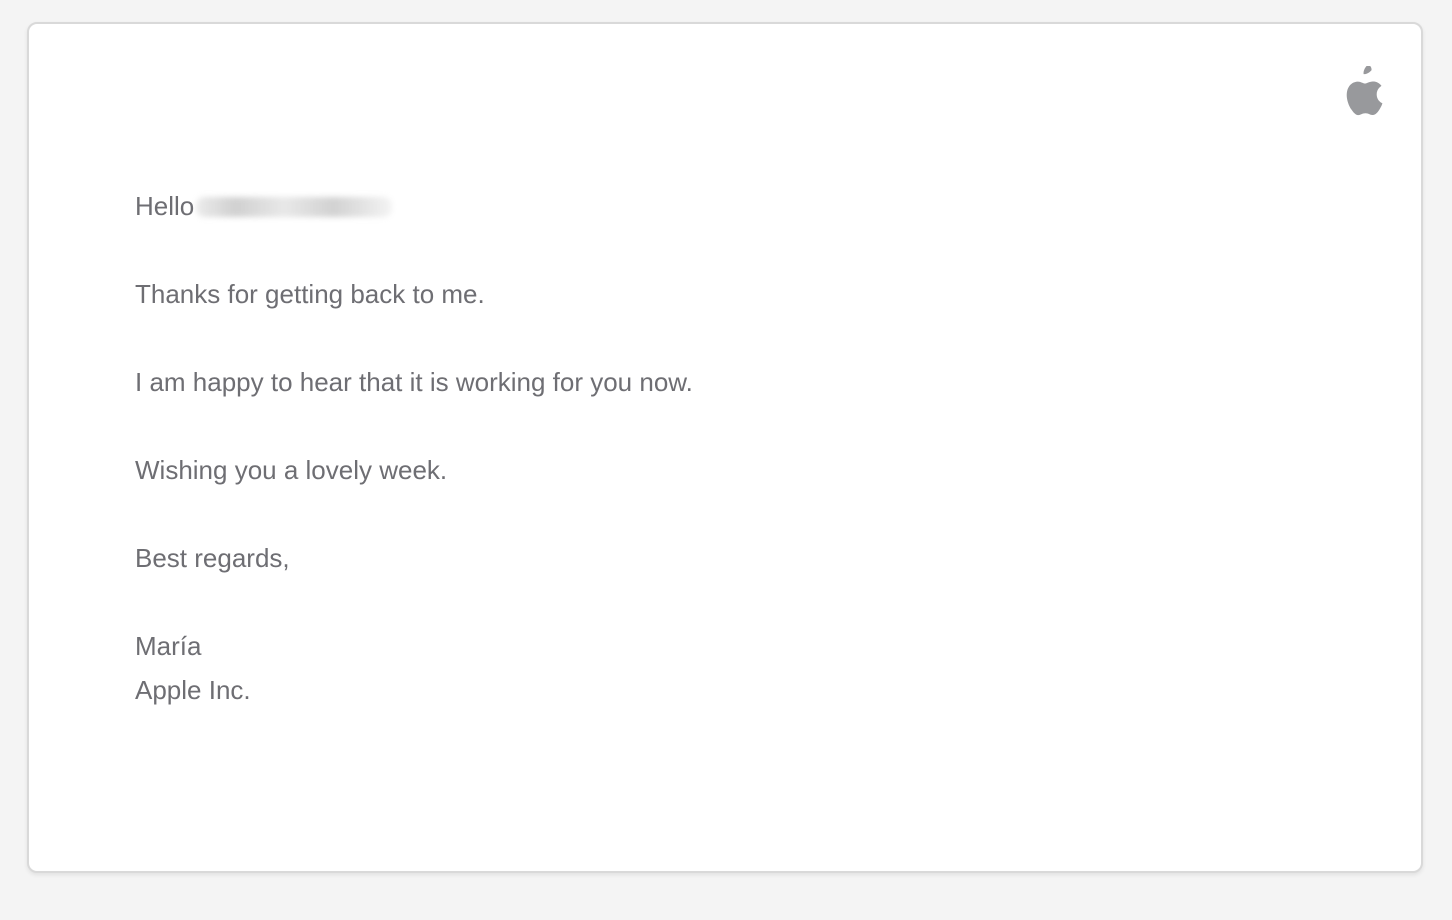  Describe the element at coordinates (310, 294) in the screenshot. I see `body-paragraph: Thanks for getting back to me.` at that location.